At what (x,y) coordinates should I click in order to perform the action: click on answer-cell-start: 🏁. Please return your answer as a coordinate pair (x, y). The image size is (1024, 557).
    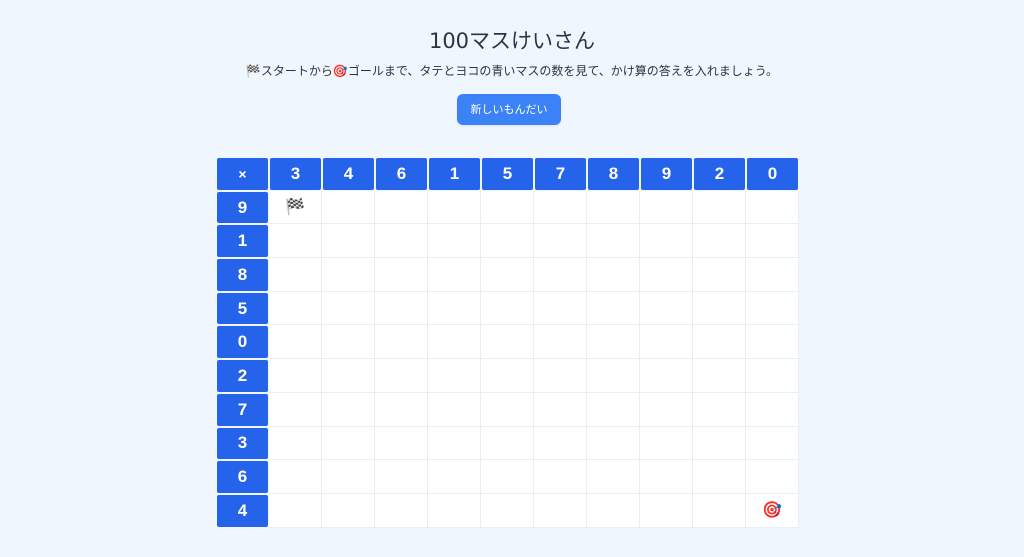
    Looking at the image, I should click on (295, 207).